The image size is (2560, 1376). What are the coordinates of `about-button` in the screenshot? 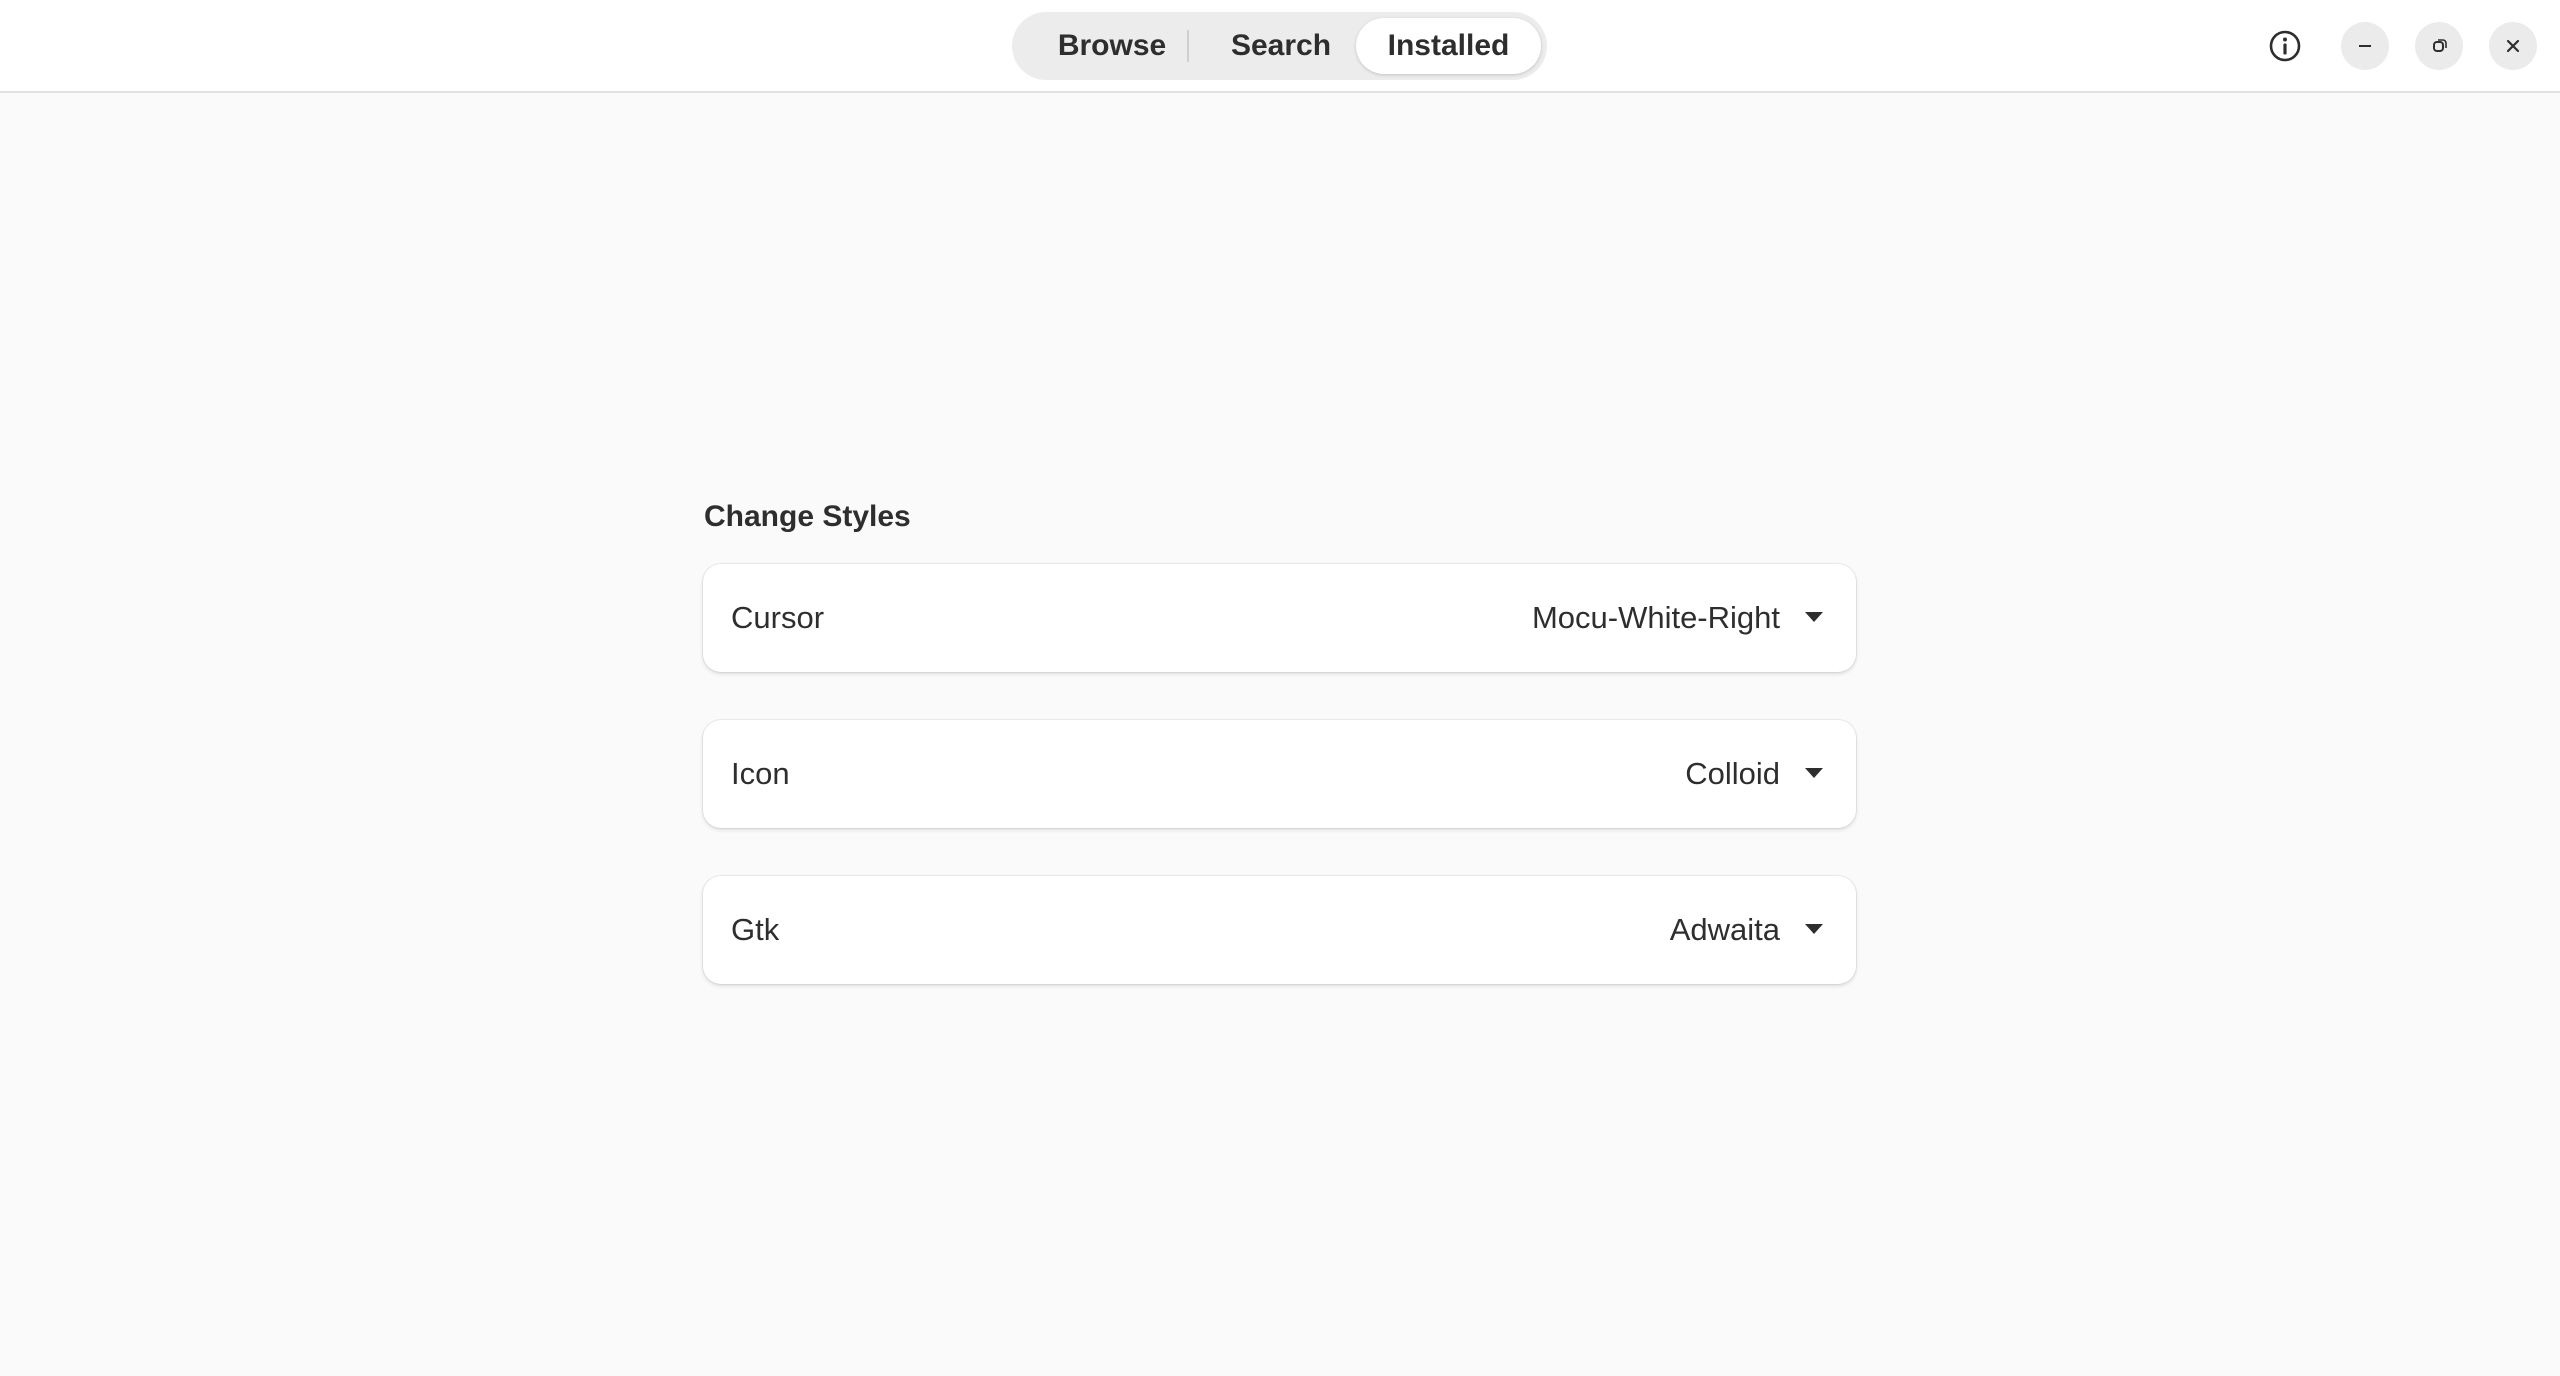 It's located at (2285, 46).